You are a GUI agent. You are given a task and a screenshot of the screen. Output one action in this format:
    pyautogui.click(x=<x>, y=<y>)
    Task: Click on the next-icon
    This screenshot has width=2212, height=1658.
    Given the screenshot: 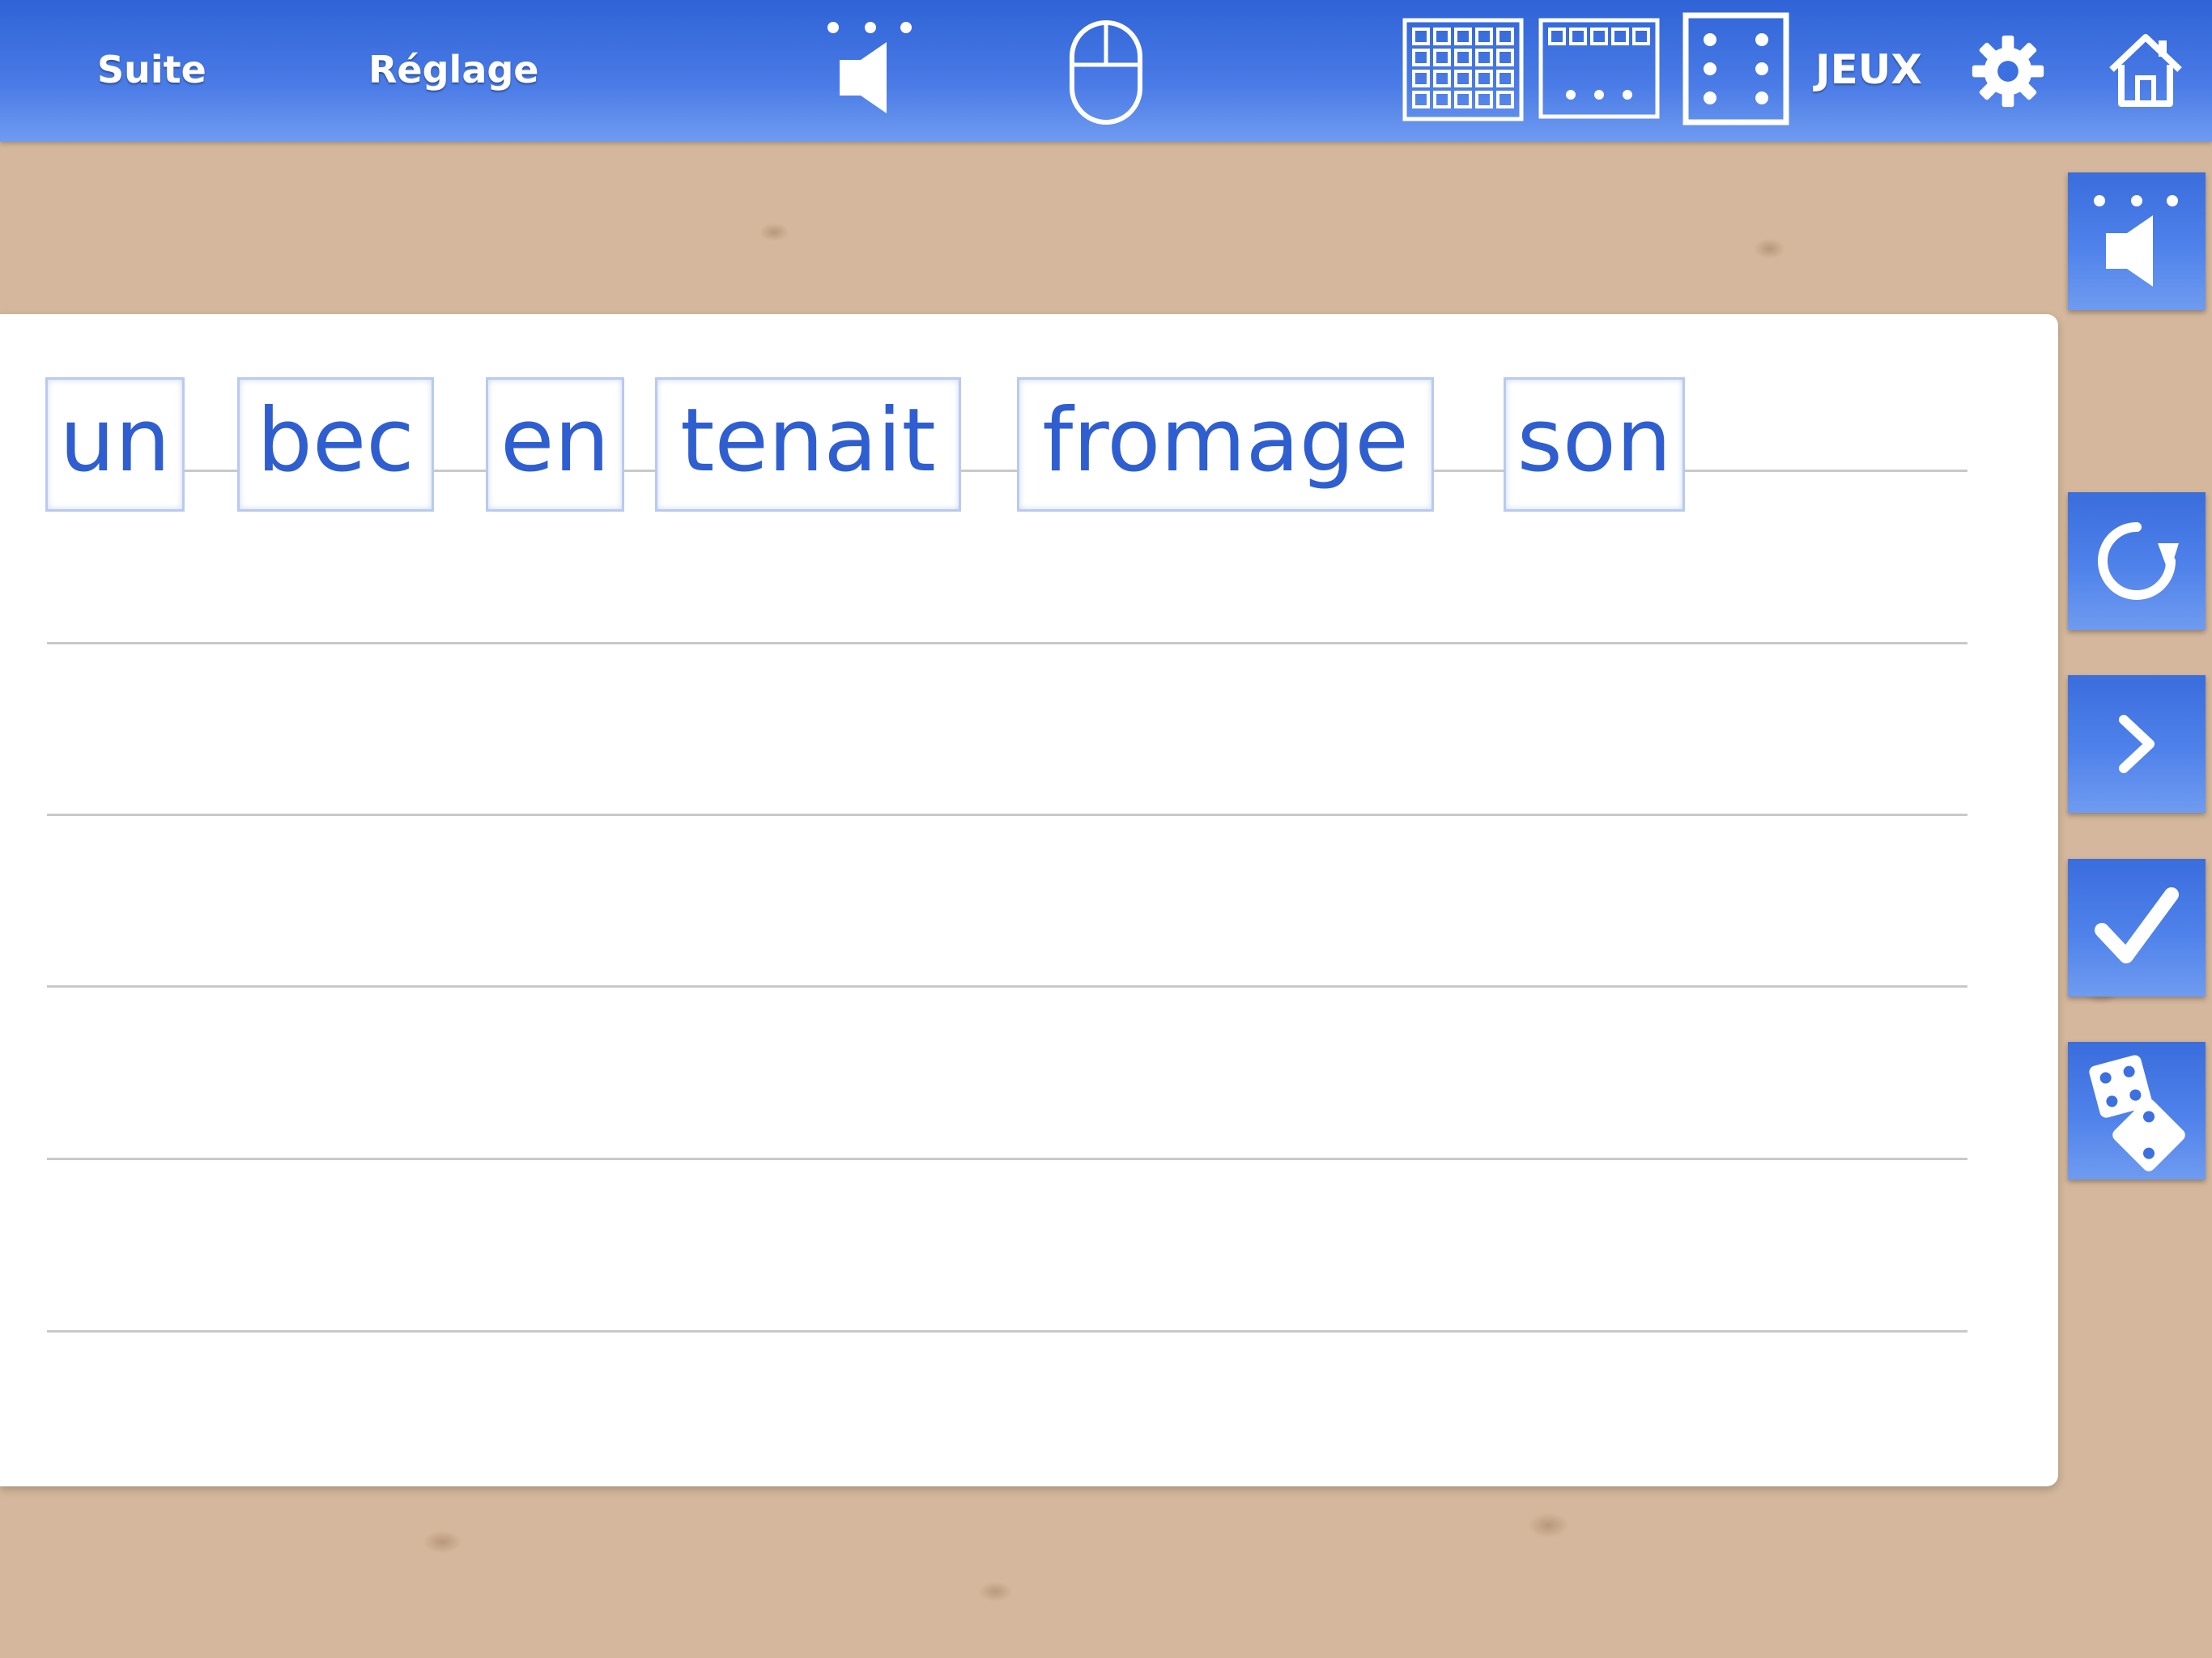 What is the action you would take?
    pyautogui.click(x=2136, y=744)
    